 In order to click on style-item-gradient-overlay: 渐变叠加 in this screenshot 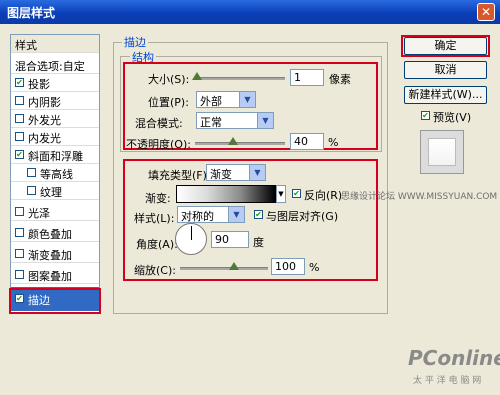, I will do `click(55, 254)`.